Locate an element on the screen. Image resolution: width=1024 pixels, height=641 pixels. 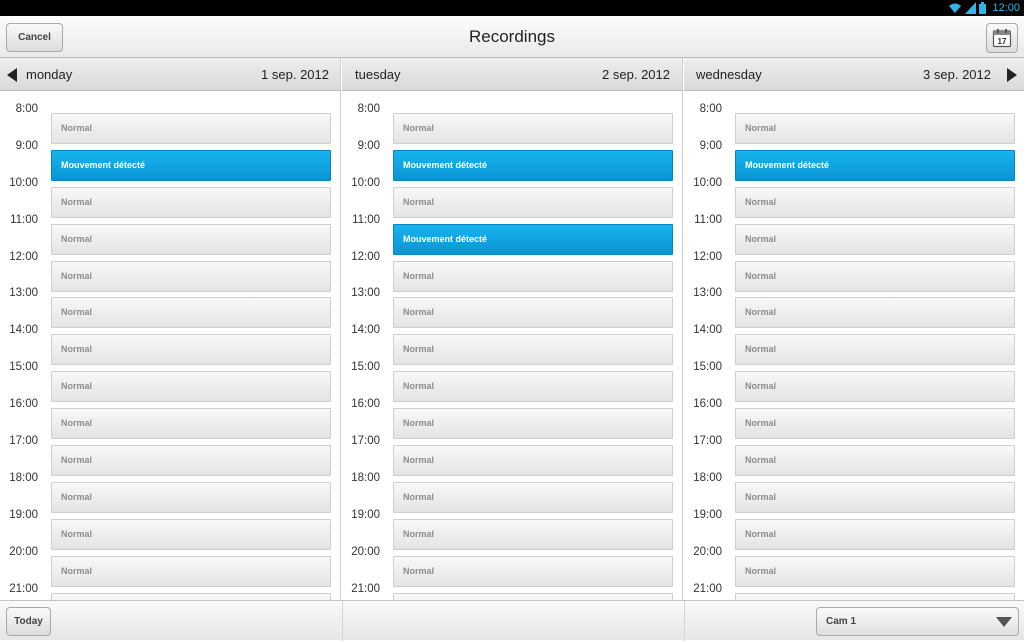
battery-icon is located at coordinates (983, 8).